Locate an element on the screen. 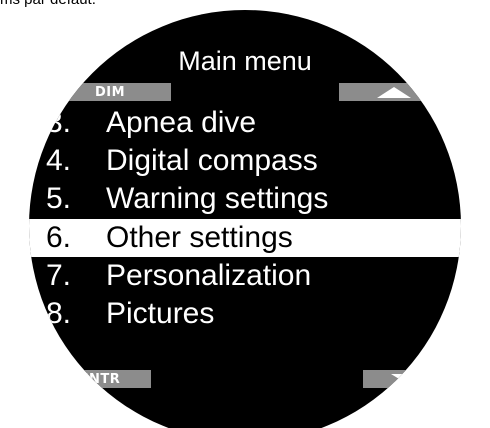  menu-item-apnea-dive: 3. Apnea dive is located at coordinates (245, 123).